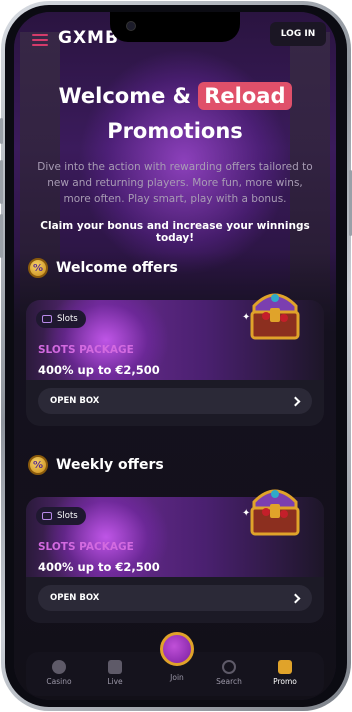 This screenshot has width=352, height=712. Describe the element at coordinates (229, 681) in the screenshot. I see `nav-item-label: Search` at that location.